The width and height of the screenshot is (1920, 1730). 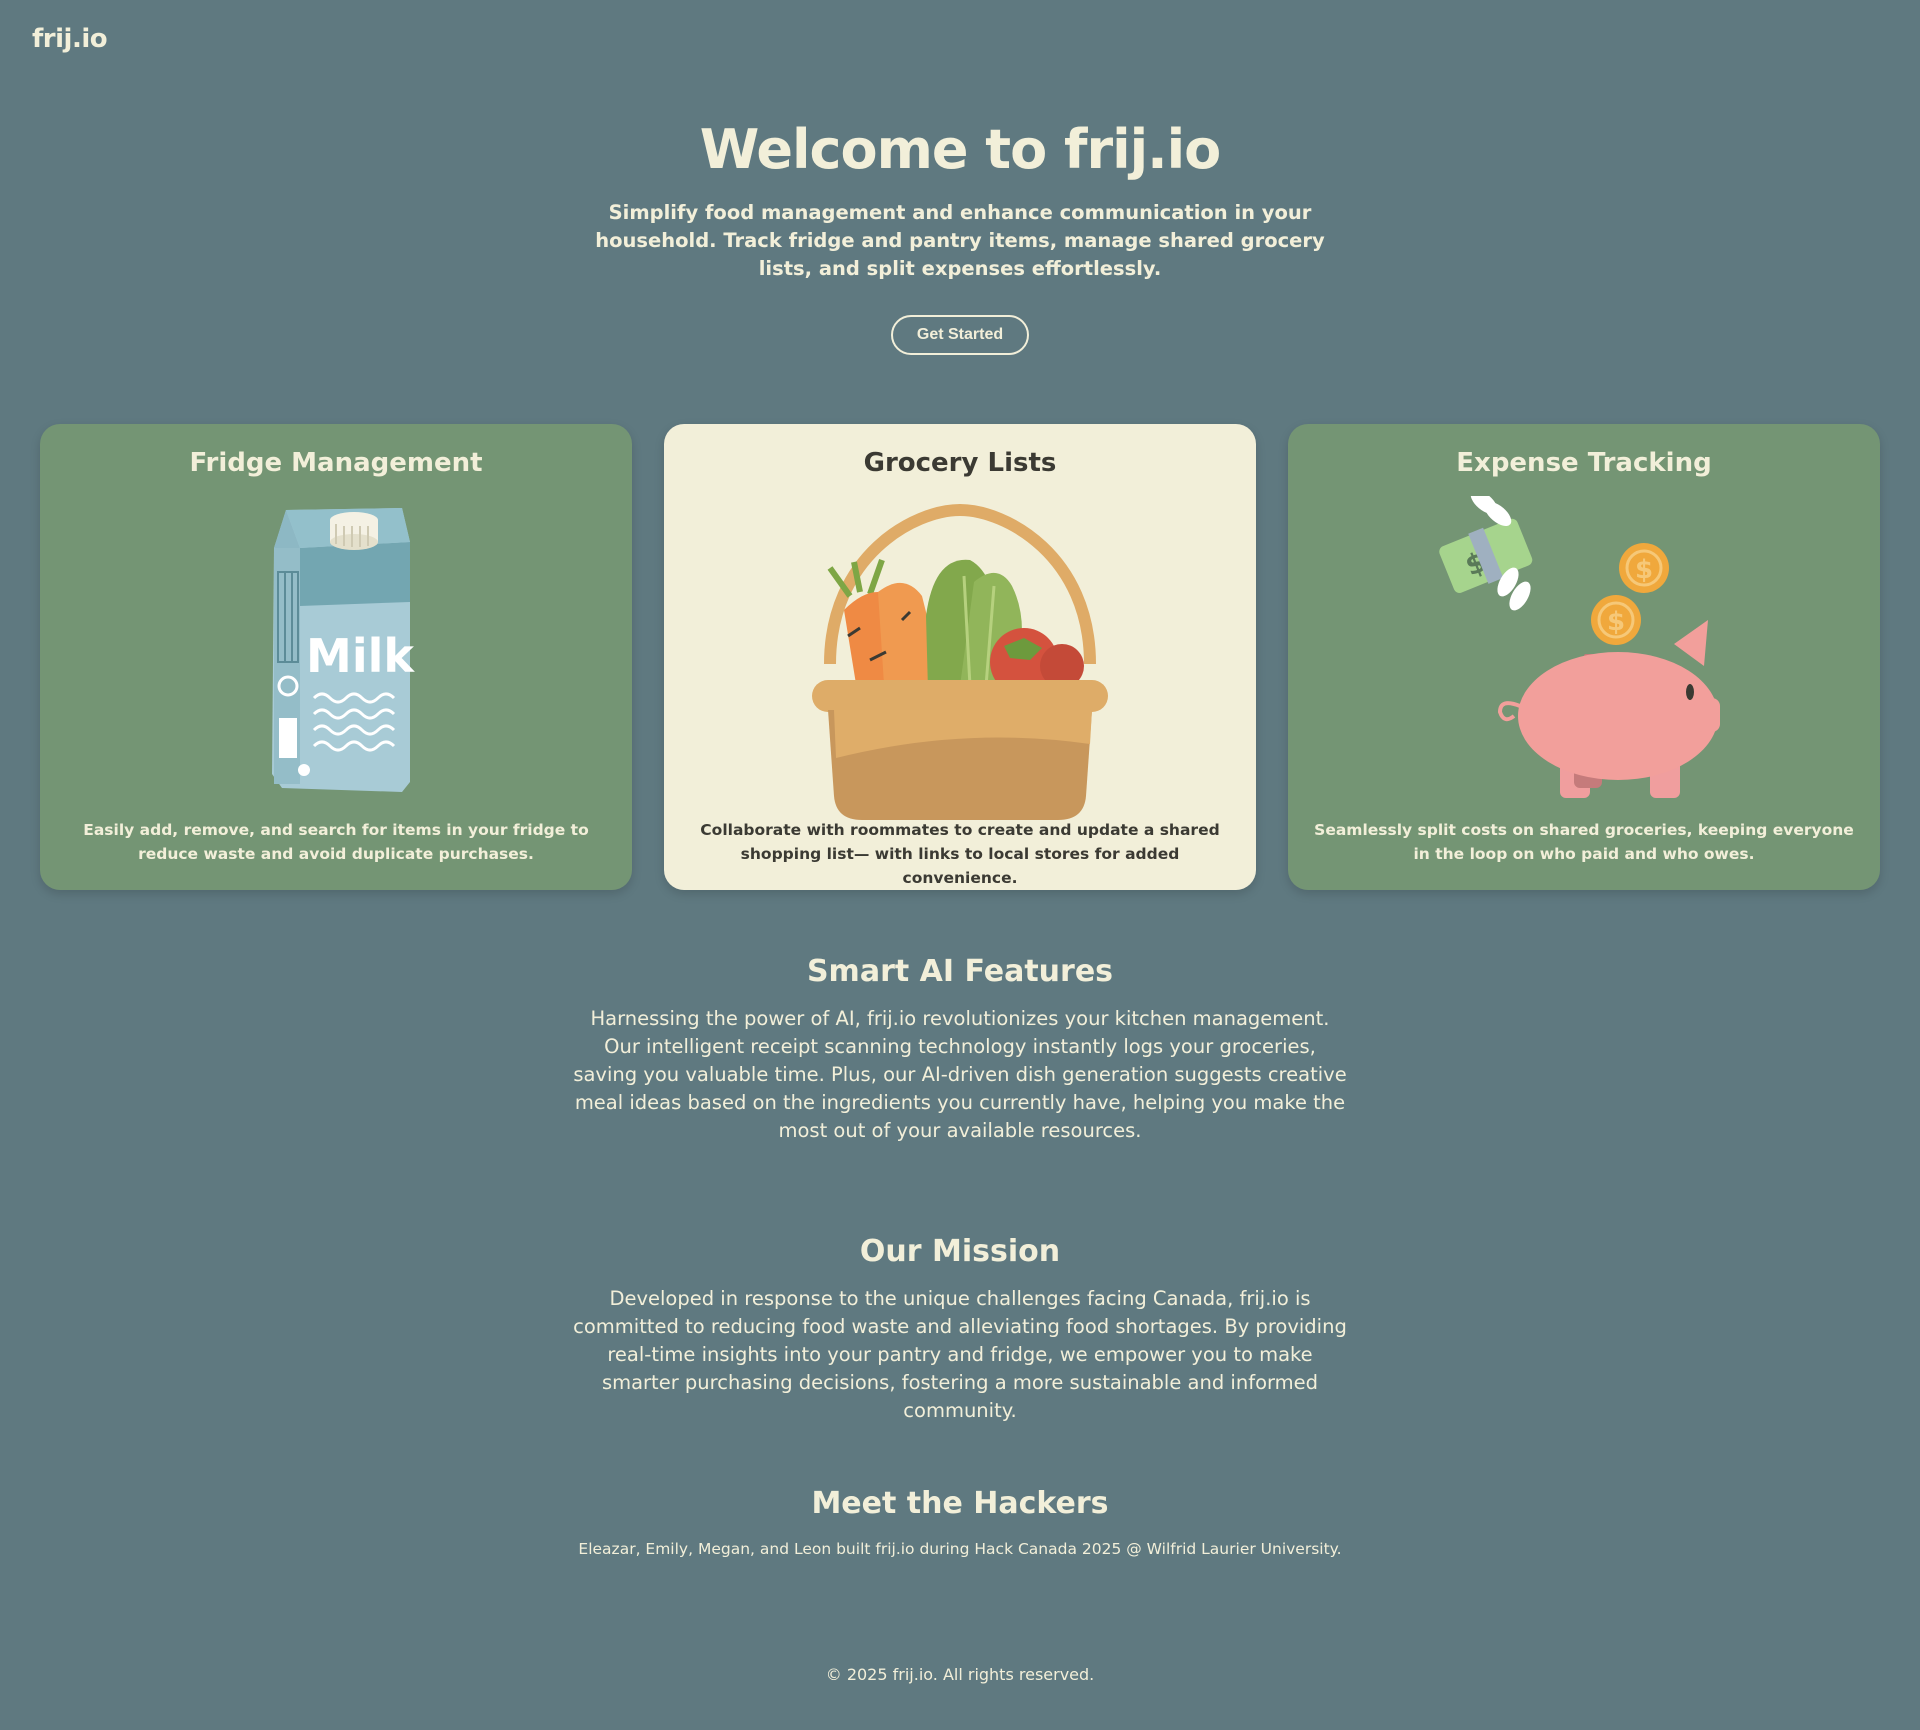 I want to click on site-logo: frij.io, so click(x=70, y=39).